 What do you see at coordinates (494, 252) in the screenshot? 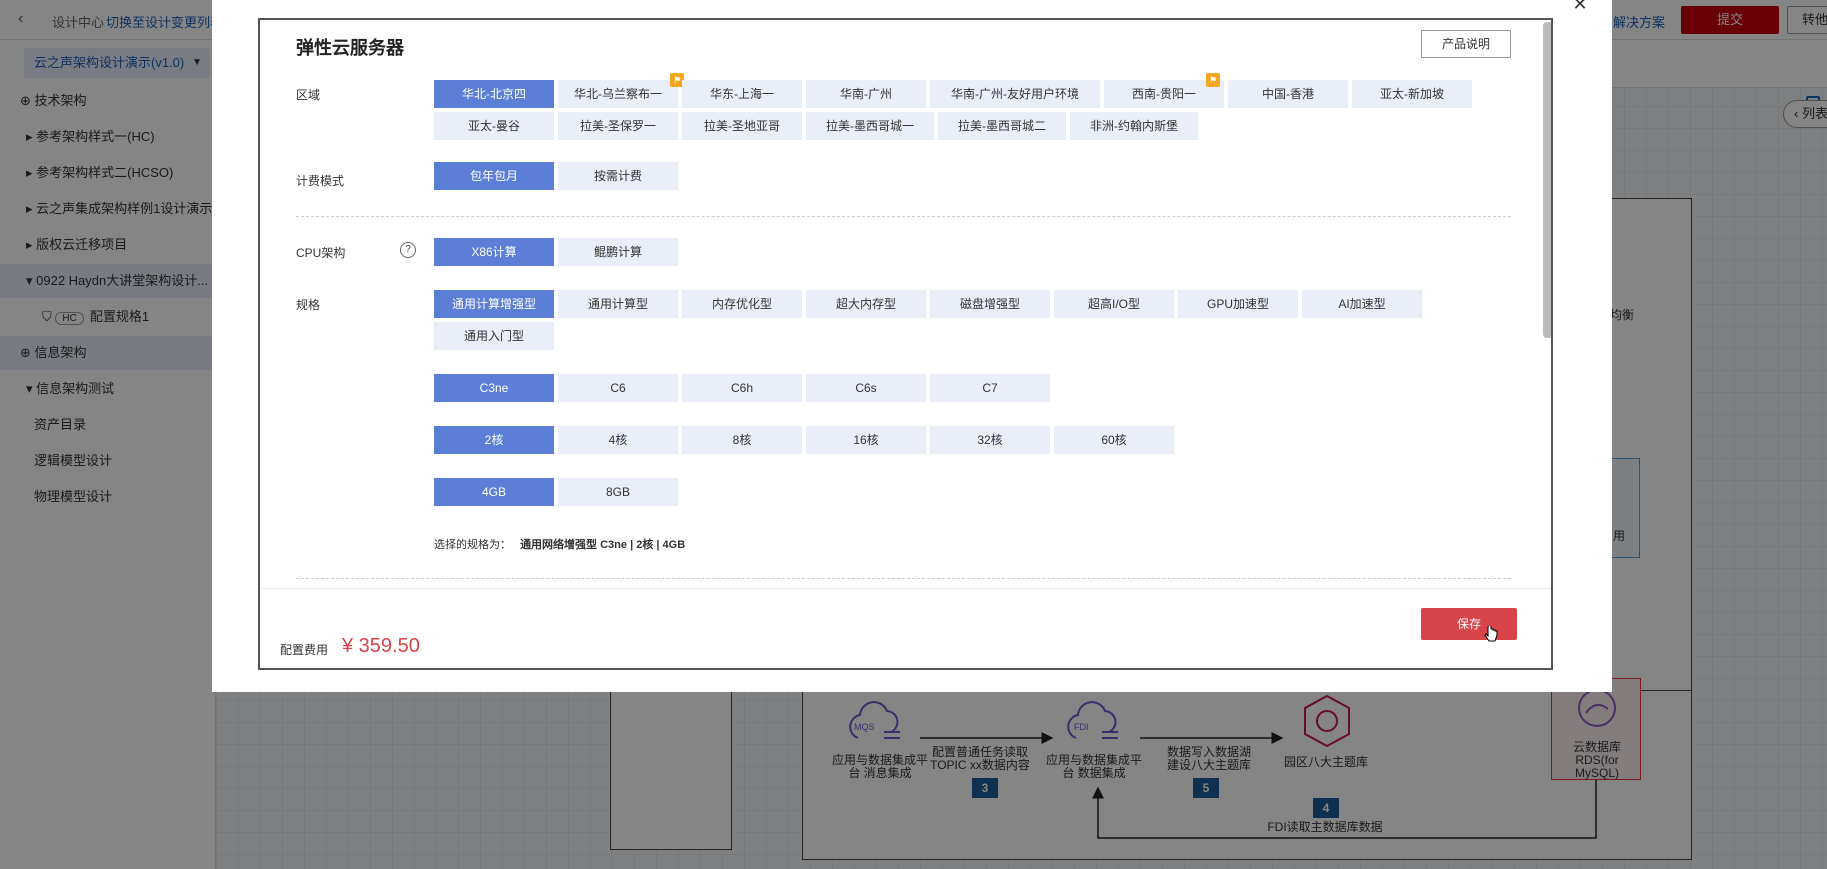
I see `cpu-option: X86计算` at bounding box center [494, 252].